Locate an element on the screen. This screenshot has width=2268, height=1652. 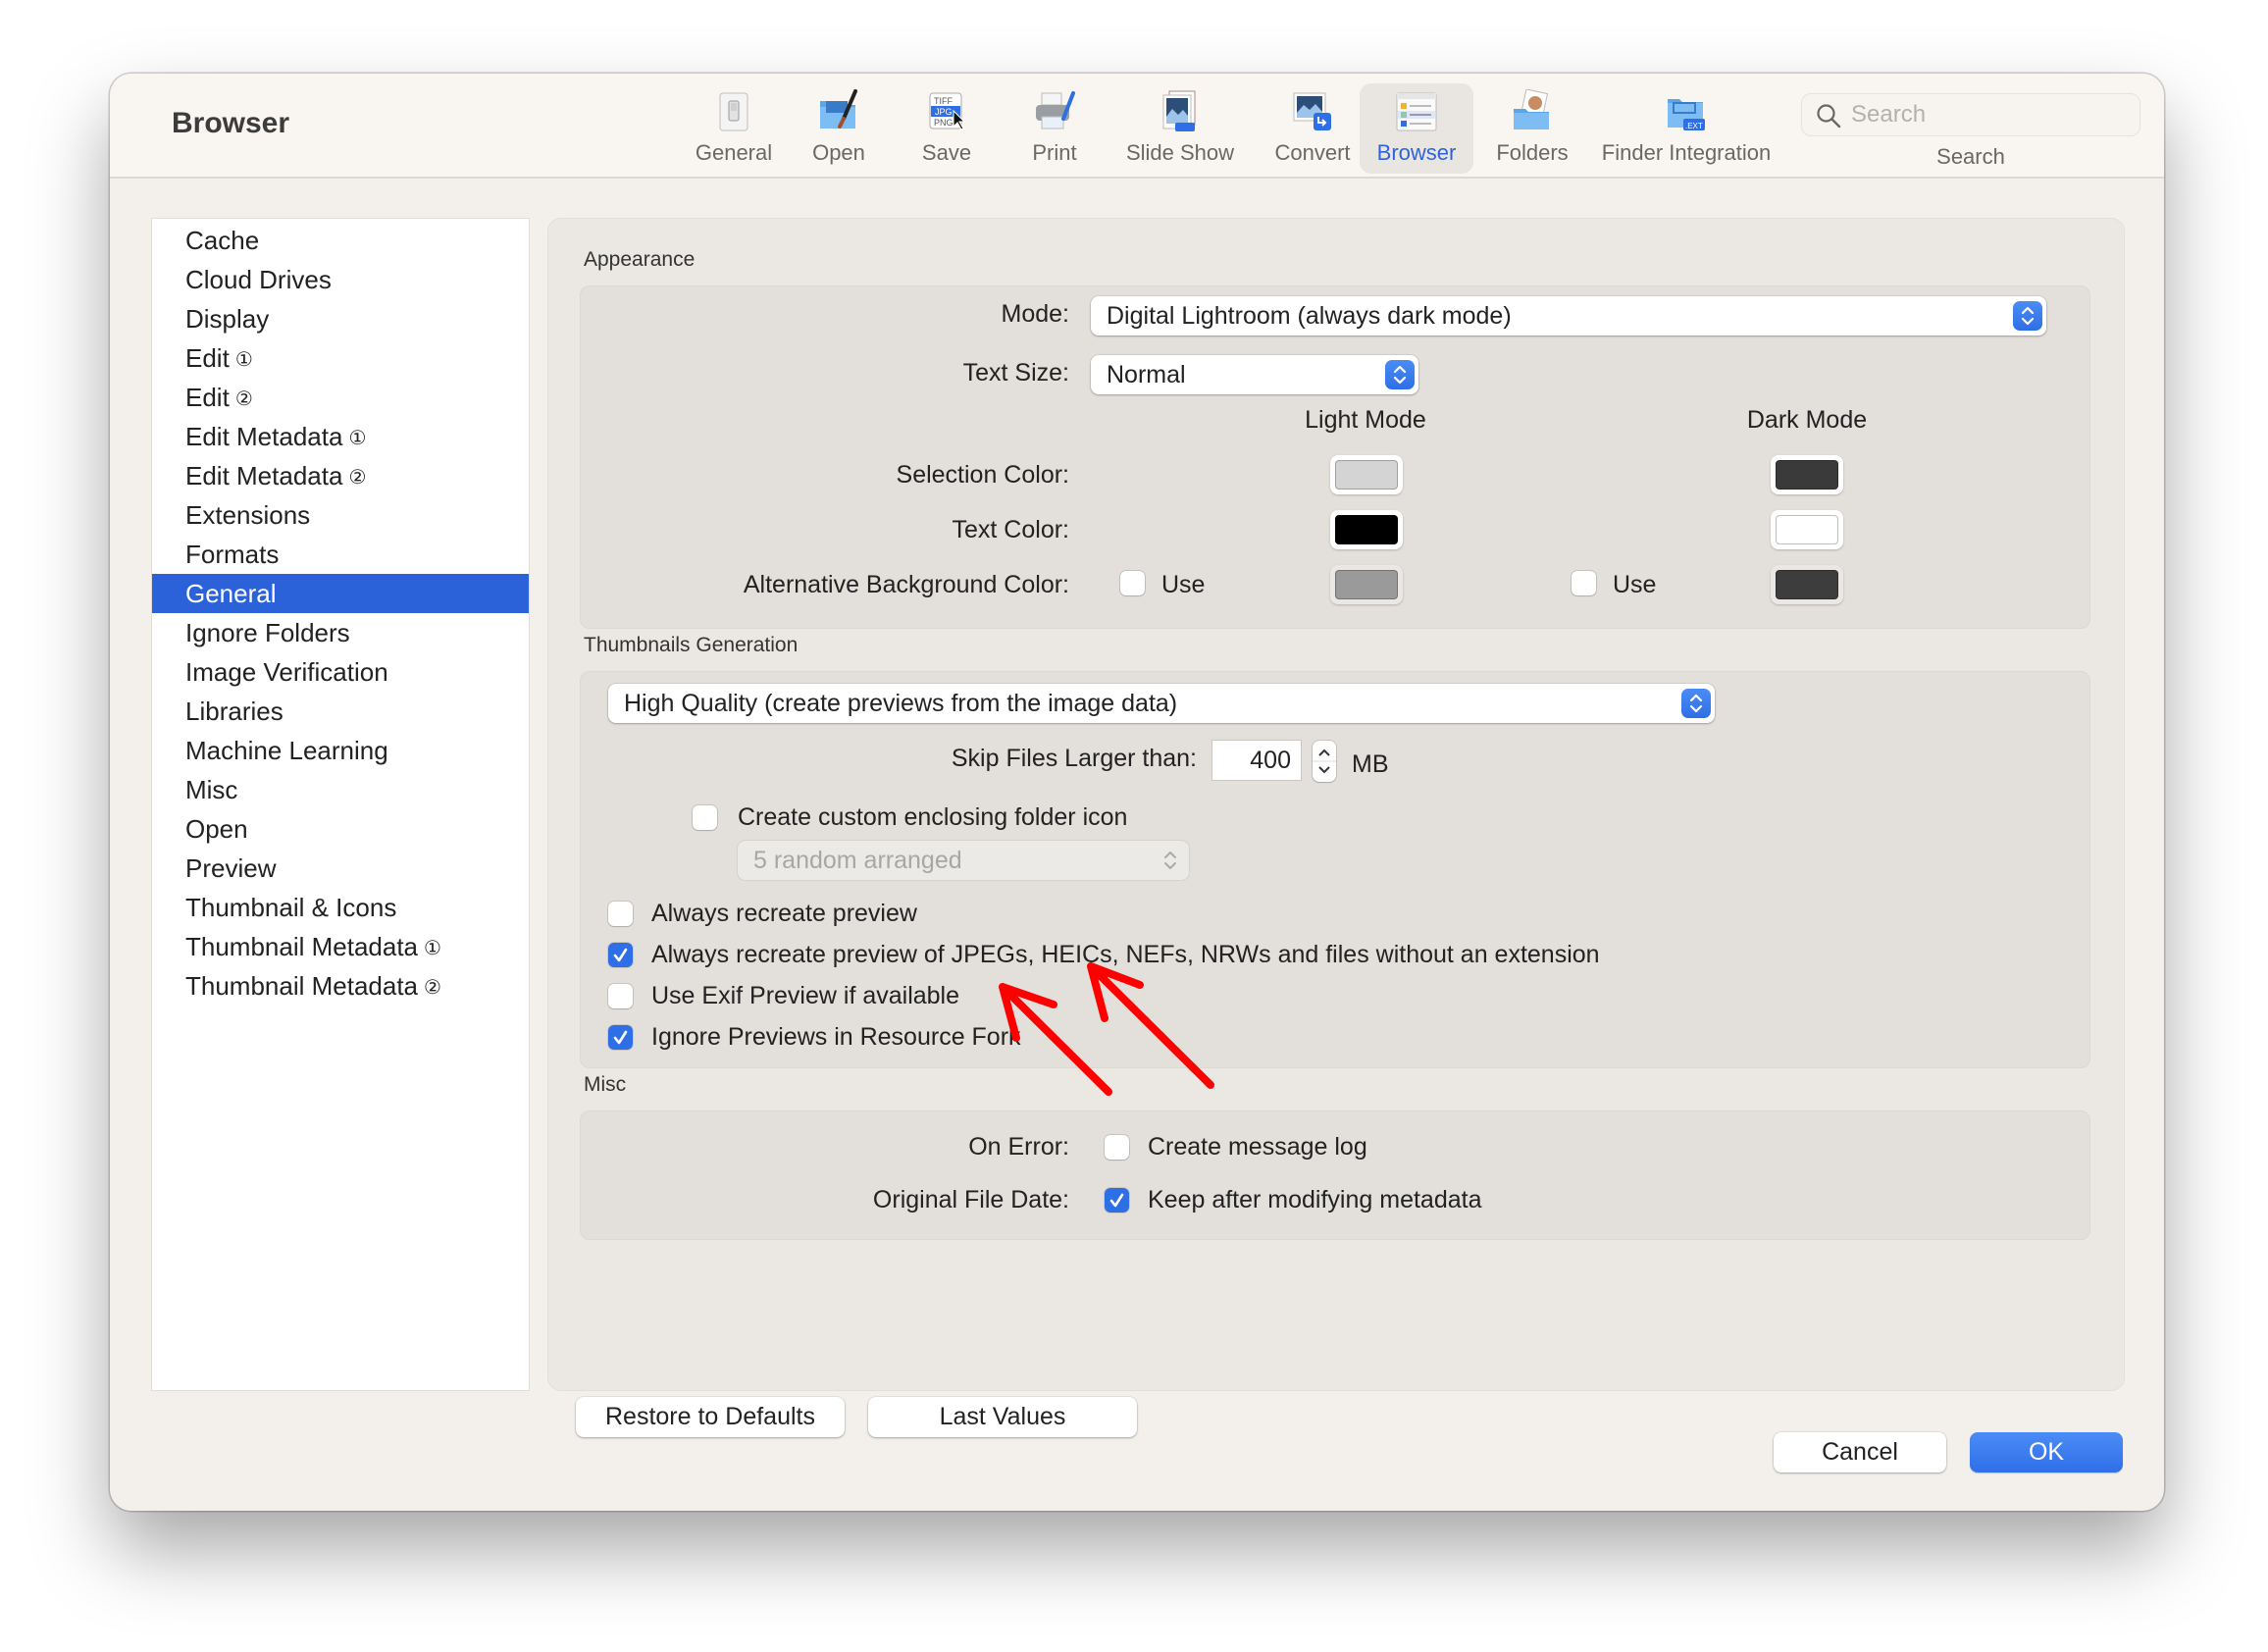
text-size-popup: Normal is located at coordinates (1255, 374).